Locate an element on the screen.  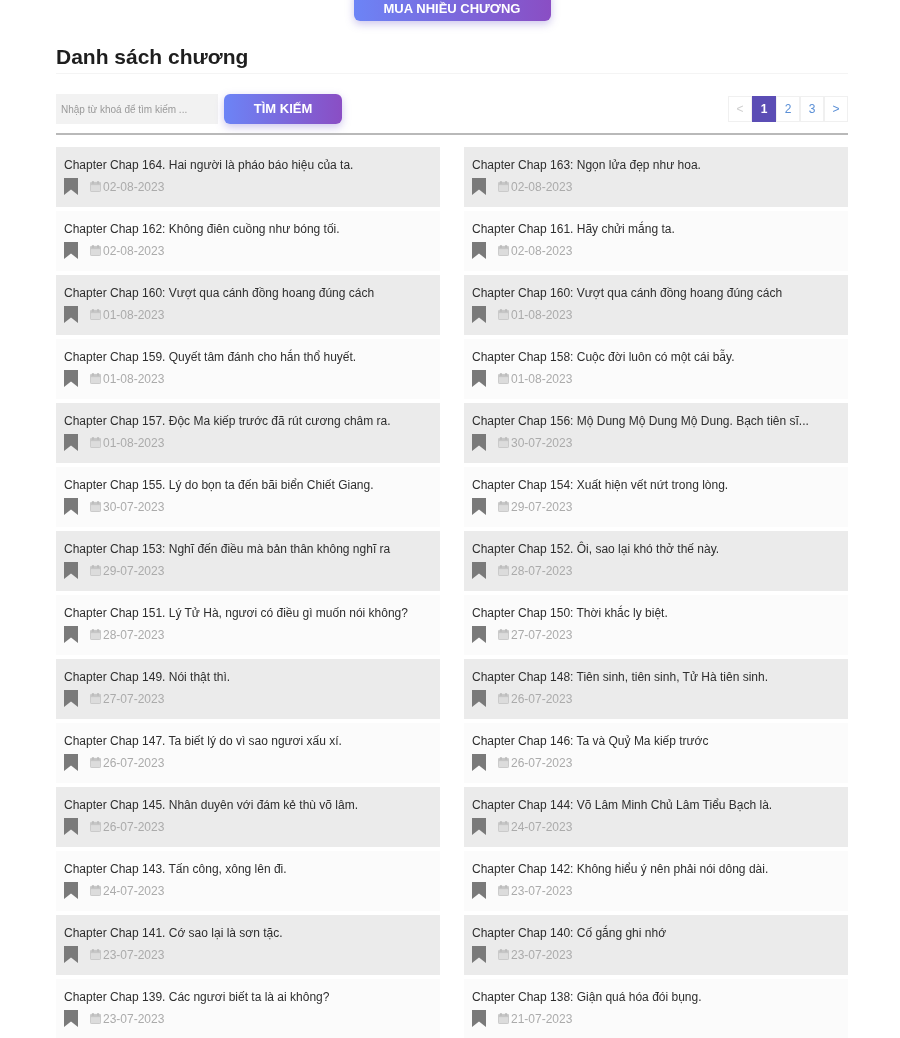
chapter-item: Chapter Chap 152. Ôi, sao lại khó thở thế này. 28-07-2023 is located at coordinates (656, 561).